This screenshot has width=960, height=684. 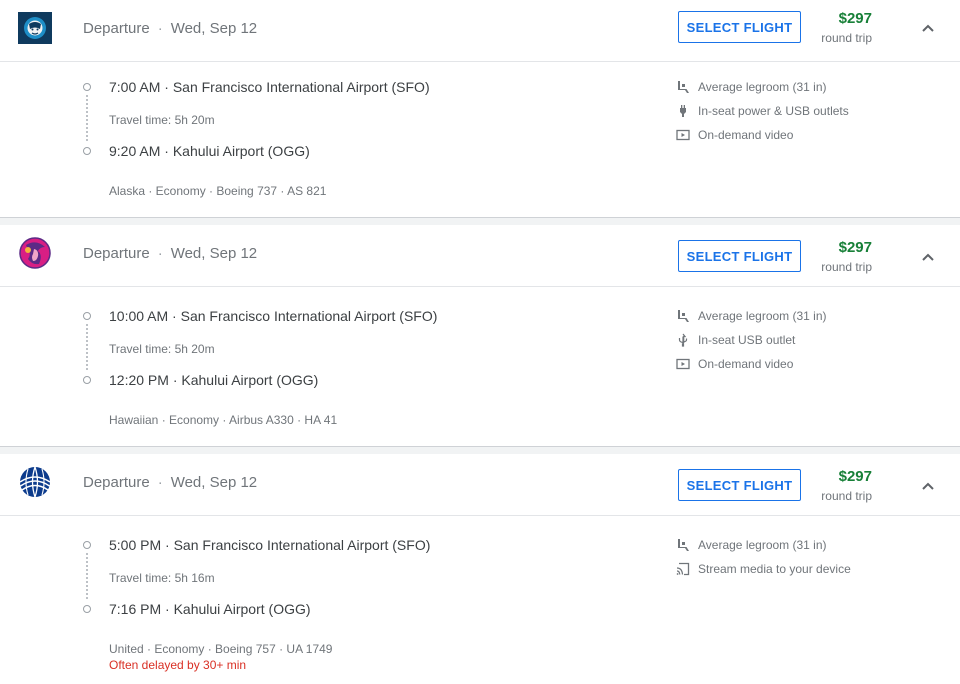 What do you see at coordinates (683, 340) in the screenshot?
I see `usb-icon` at bounding box center [683, 340].